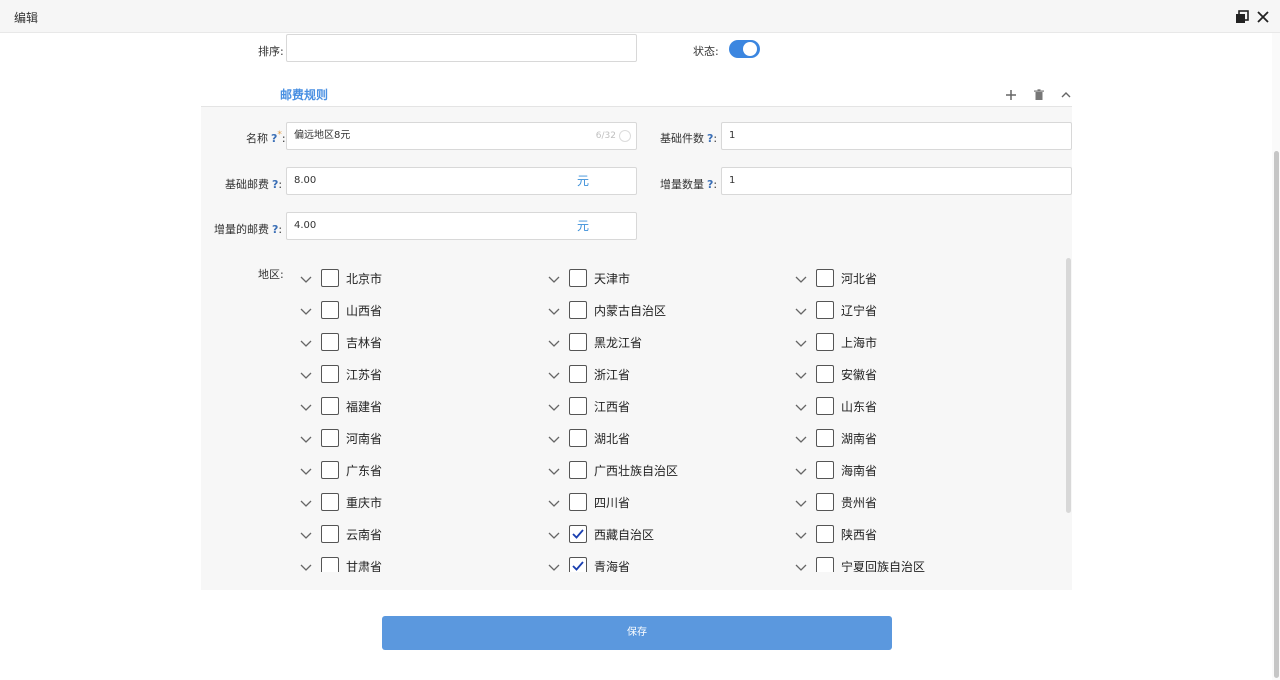 The image size is (1280, 680). Describe the element at coordinates (588, 278) in the screenshot. I see `region-item: 天津市` at that location.